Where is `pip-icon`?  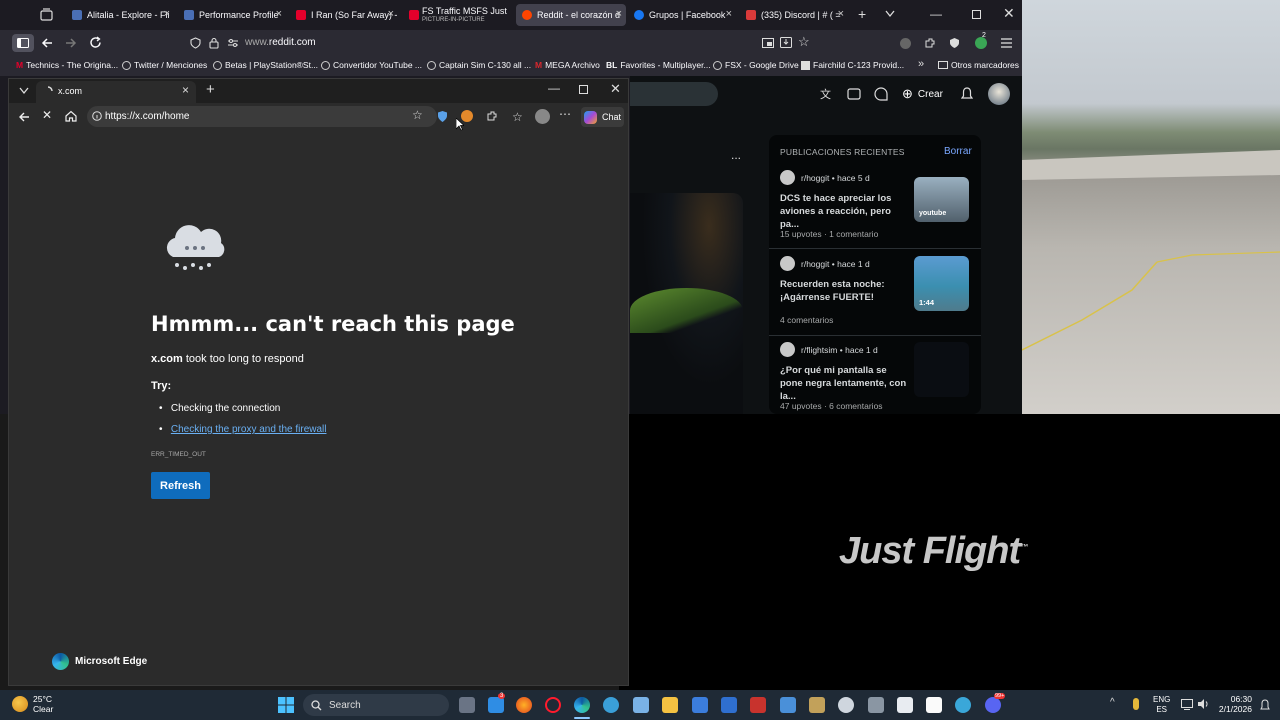 pip-icon is located at coordinates (768, 43).